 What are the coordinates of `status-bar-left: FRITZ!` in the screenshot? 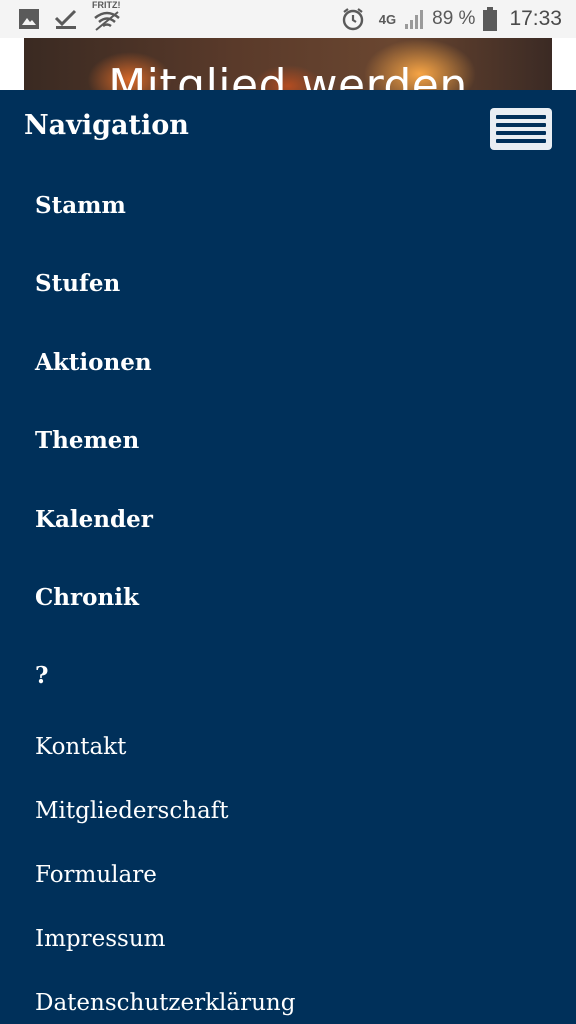 It's located at (70, 16).